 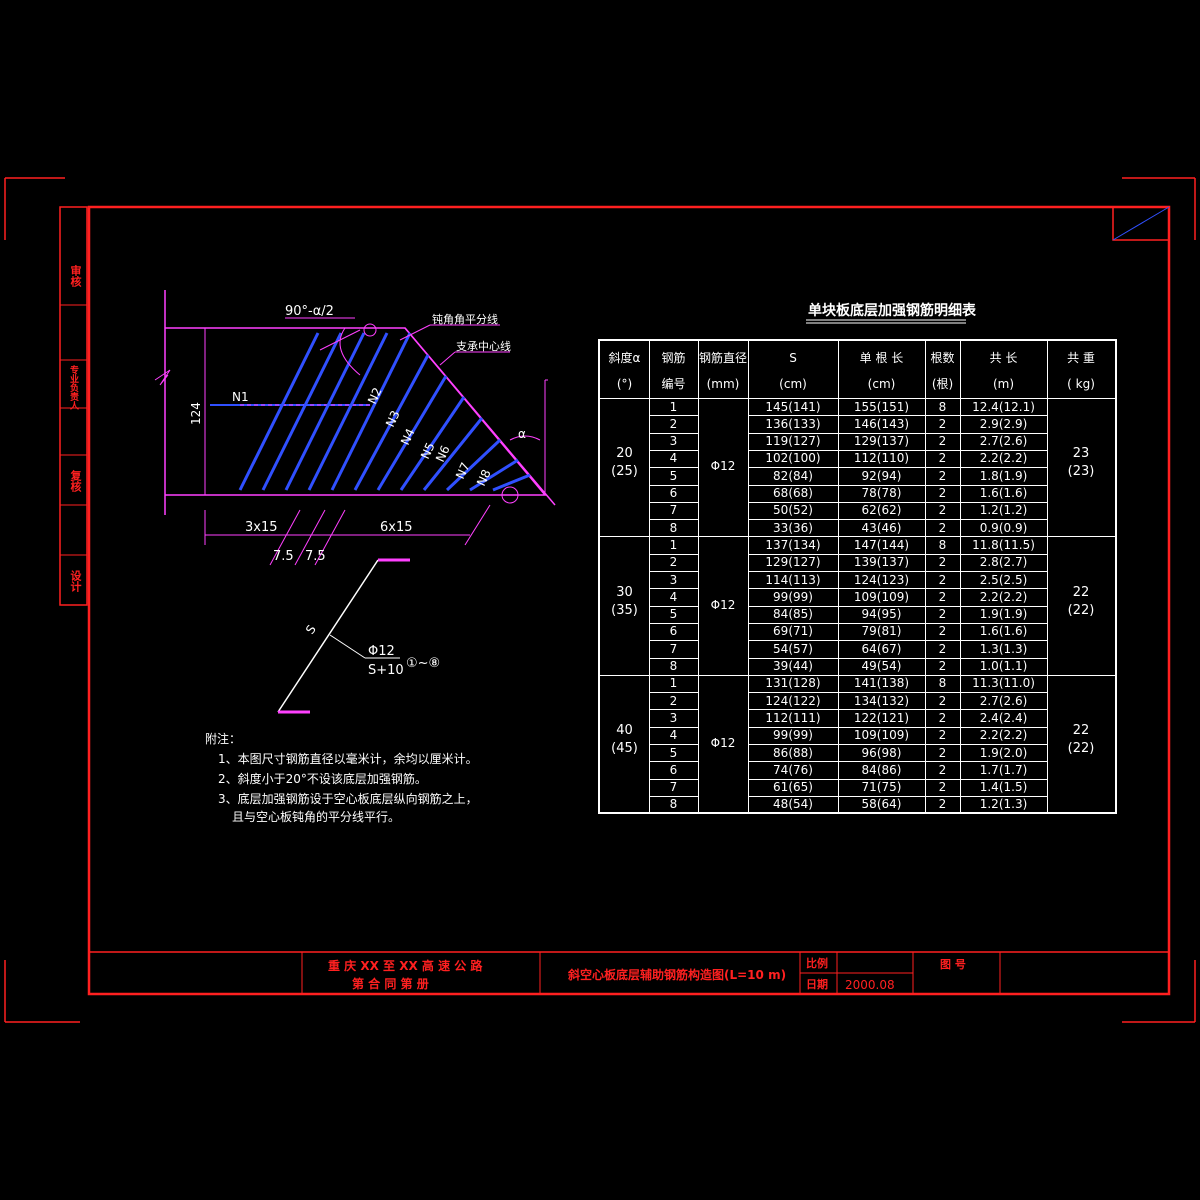 I want to click on table-cell: 99(99), so click(x=793, y=596).